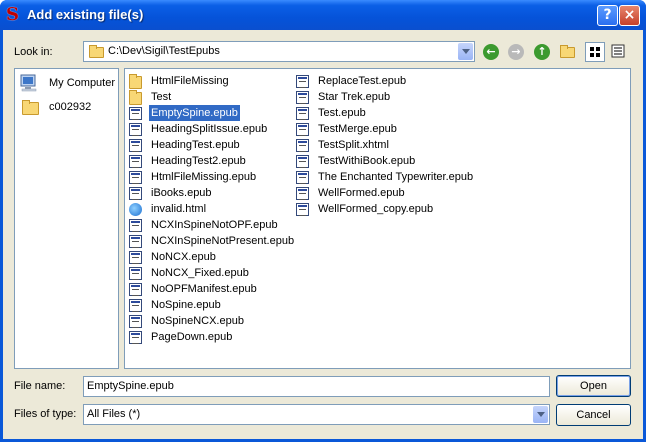 The width and height of the screenshot is (646, 442). Describe the element at coordinates (204, 177) in the screenshot. I see `file-name: HtmlFileMissing.epub` at that location.